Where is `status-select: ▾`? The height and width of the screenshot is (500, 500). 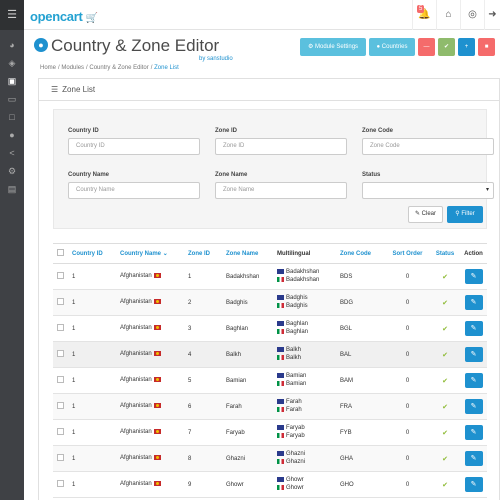 status-select: ▾ is located at coordinates (428, 190).